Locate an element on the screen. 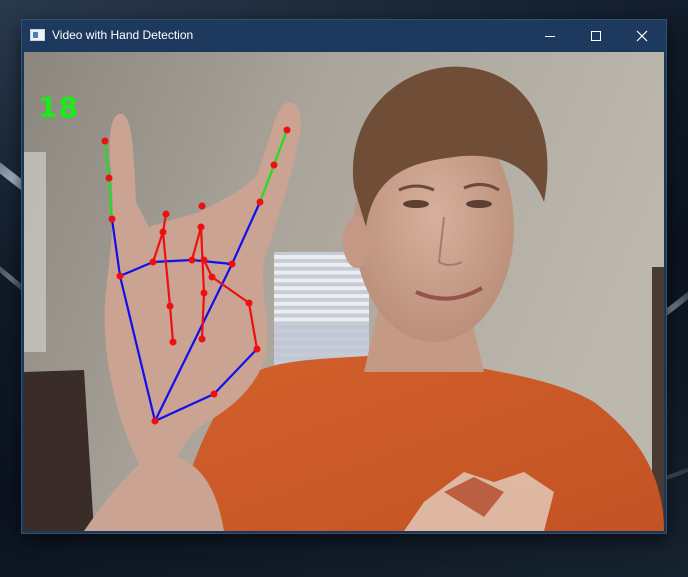  close-button is located at coordinates (642, 35).